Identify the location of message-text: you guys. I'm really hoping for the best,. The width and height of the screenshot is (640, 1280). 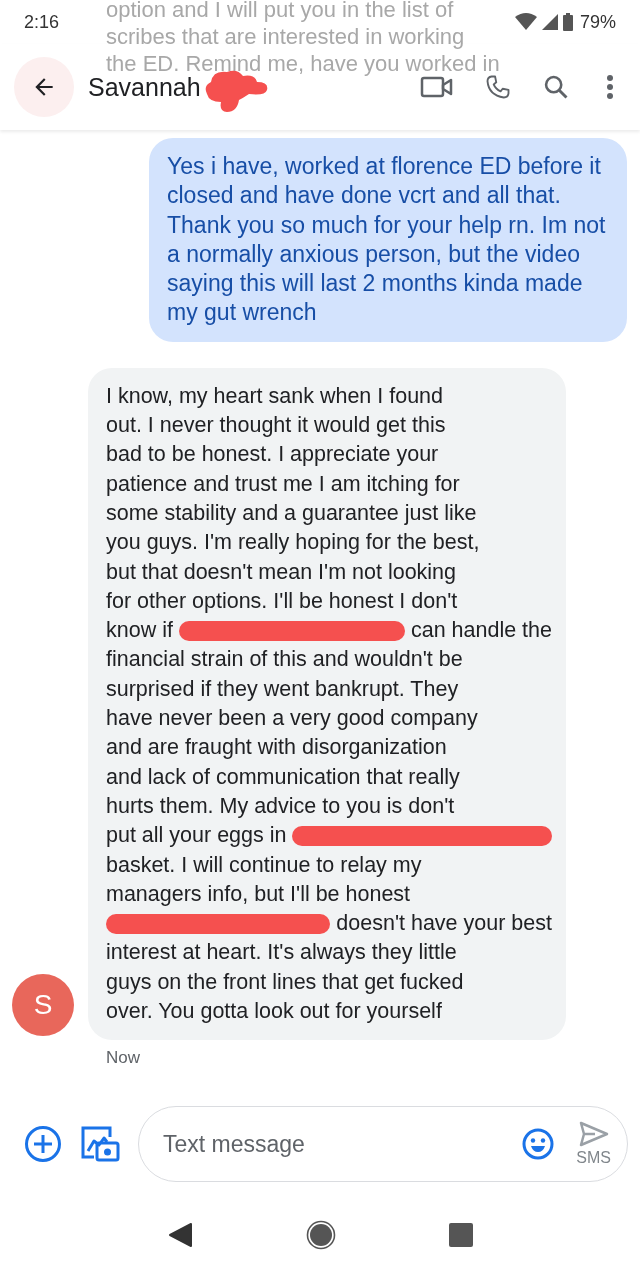
(293, 543).